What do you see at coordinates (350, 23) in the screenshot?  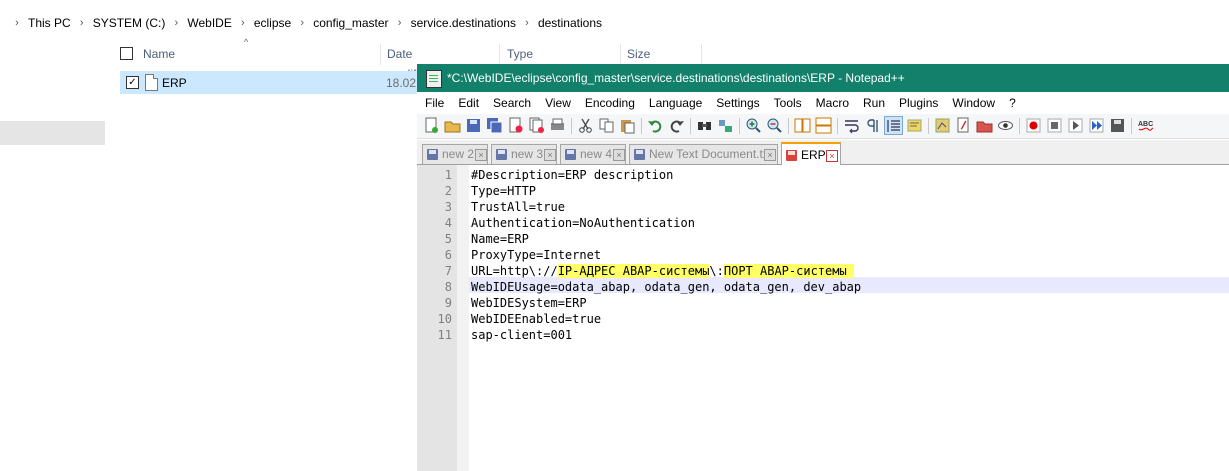 I see `breadcrumb-item-config-master: config_master` at bounding box center [350, 23].